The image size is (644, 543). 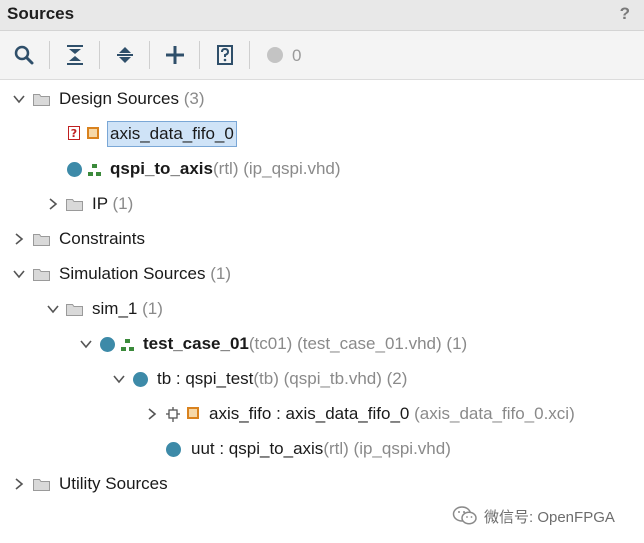 What do you see at coordinates (332, 378) in the screenshot?
I see `tb-file: (qspi_tb.vhd)` at bounding box center [332, 378].